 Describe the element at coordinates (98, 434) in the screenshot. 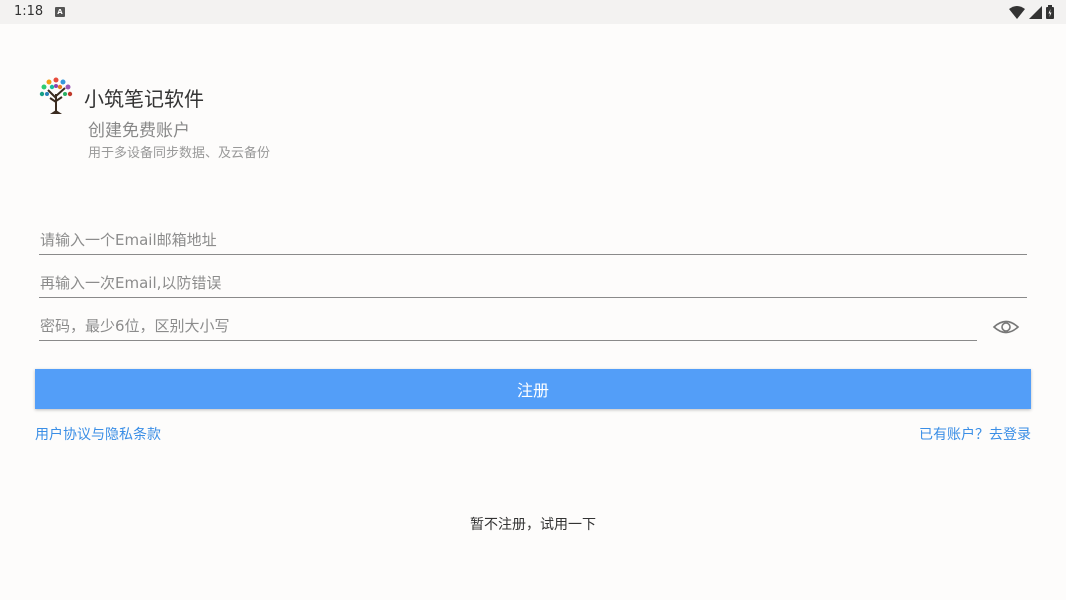

I see `agreement-link: 用户协议与隐私条款` at that location.